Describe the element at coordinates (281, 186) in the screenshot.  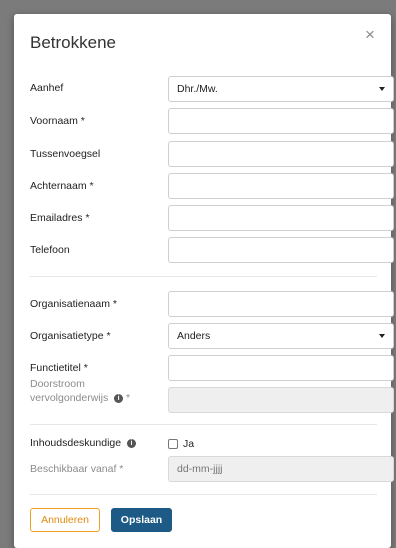
I see `achternaam-input` at that location.